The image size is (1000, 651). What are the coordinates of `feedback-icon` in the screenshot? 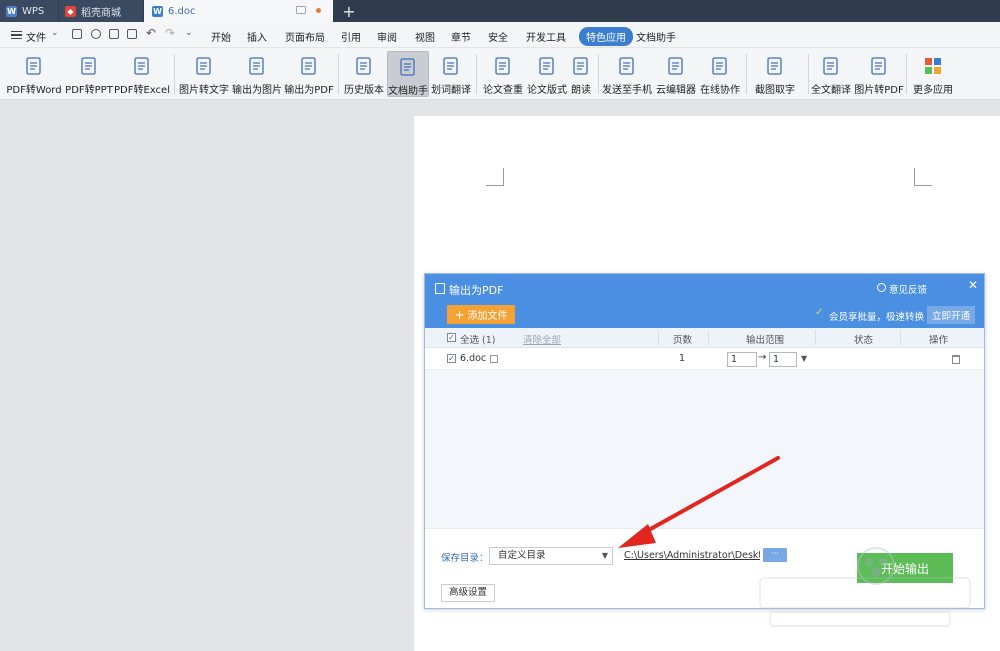 It's located at (881, 287).